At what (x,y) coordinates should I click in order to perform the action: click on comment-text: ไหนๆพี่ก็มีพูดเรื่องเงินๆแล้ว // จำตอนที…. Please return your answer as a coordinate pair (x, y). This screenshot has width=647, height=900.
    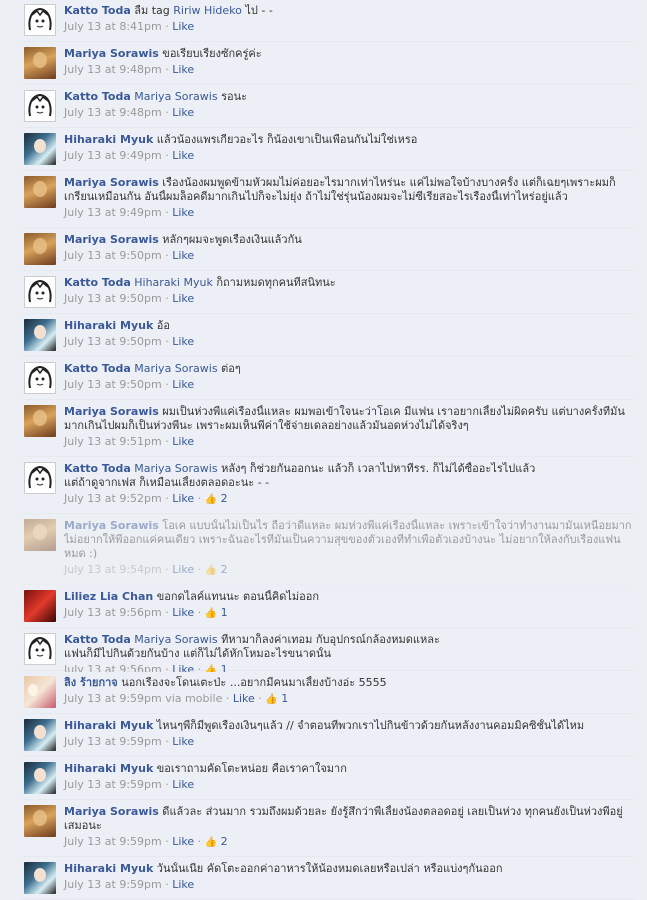
    Looking at the image, I should click on (370, 725).